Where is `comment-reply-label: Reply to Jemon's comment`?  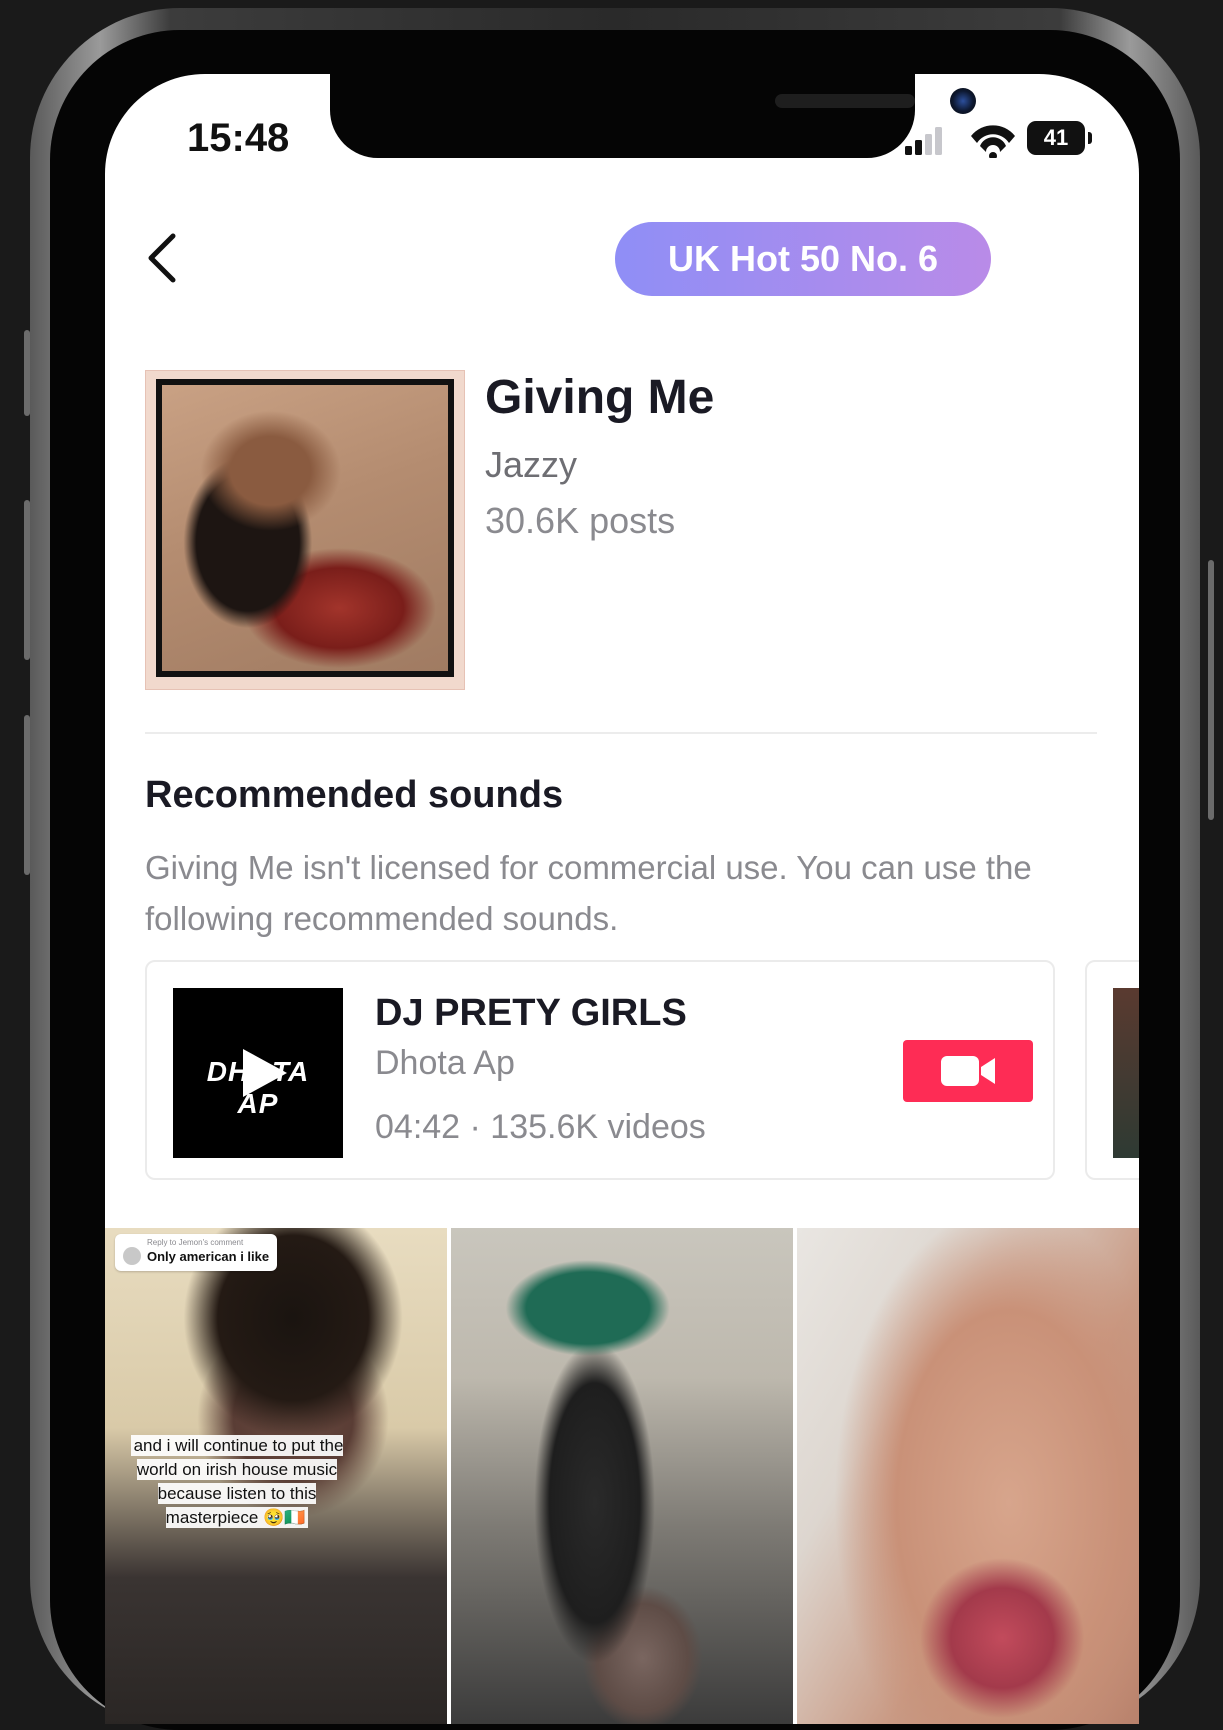
comment-reply-label: Reply to Jemon's comment is located at coordinates (195, 1242).